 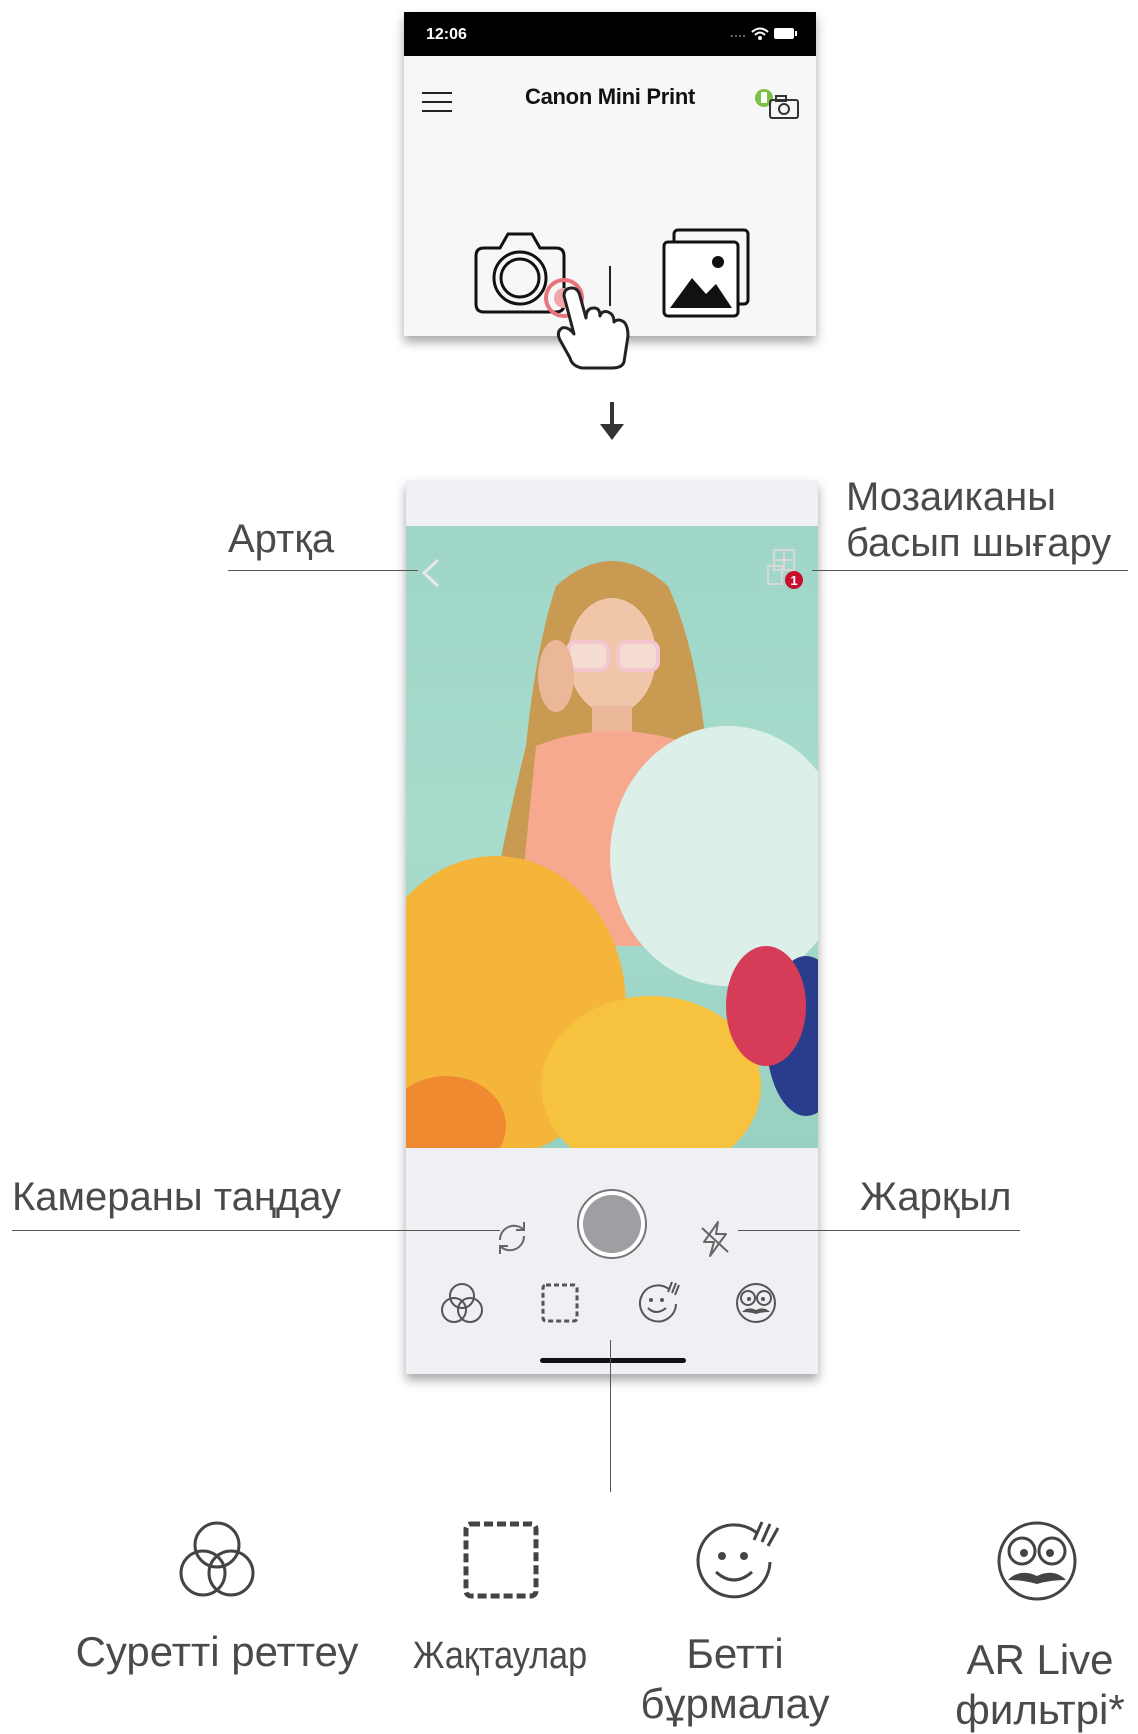 What do you see at coordinates (715, 1239) in the screenshot?
I see `flash-off-icon` at bounding box center [715, 1239].